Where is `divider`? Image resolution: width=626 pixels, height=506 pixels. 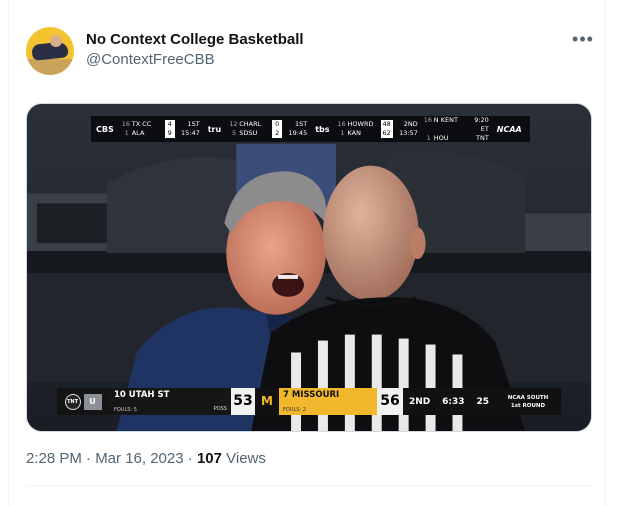
divider is located at coordinates (309, 485).